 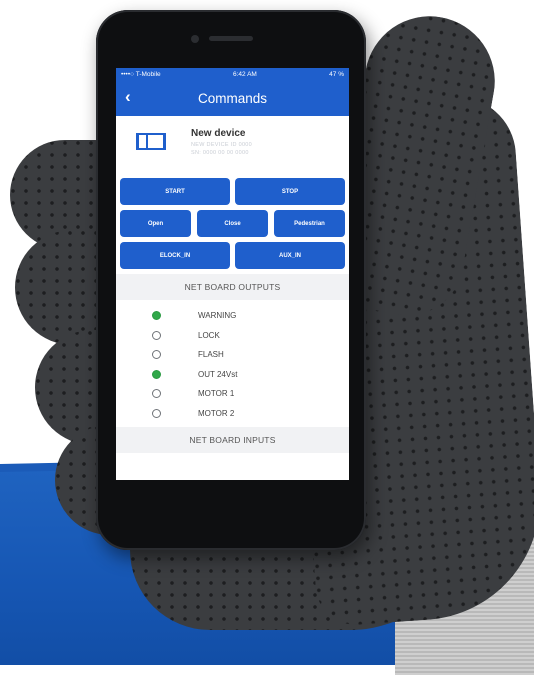 What do you see at coordinates (290, 191) in the screenshot?
I see `stop-button: STOP` at bounding box center [290, 191].